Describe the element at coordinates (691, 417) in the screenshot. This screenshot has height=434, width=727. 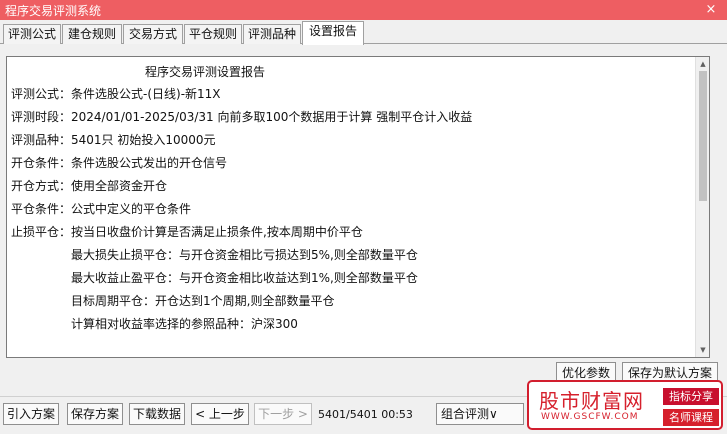
I see `watermark-tag-course: 名师课程` at that location.